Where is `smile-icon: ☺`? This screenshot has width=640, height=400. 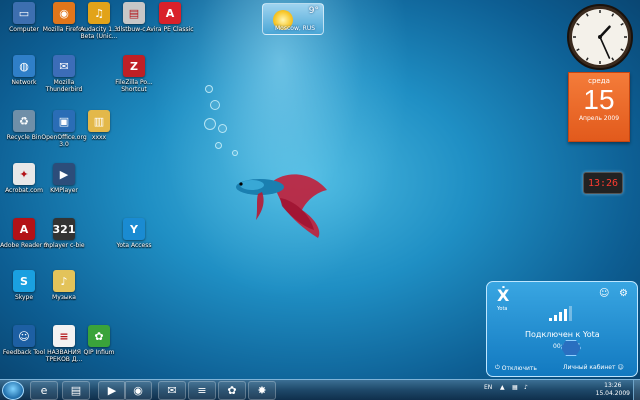
smile-icon: ☺ is located at coordinates (604, 293).